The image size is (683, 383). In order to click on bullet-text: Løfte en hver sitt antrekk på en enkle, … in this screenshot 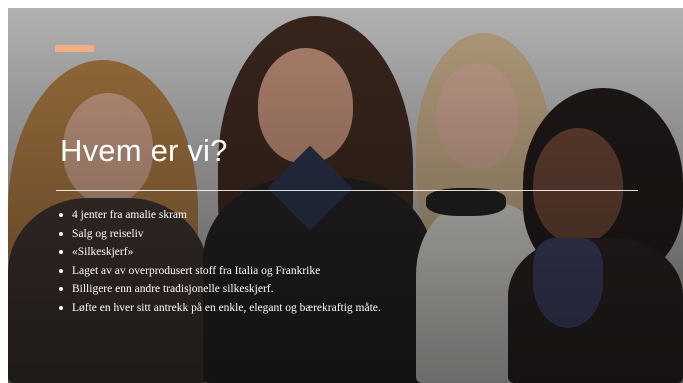, I will do `click(226, 307)`.